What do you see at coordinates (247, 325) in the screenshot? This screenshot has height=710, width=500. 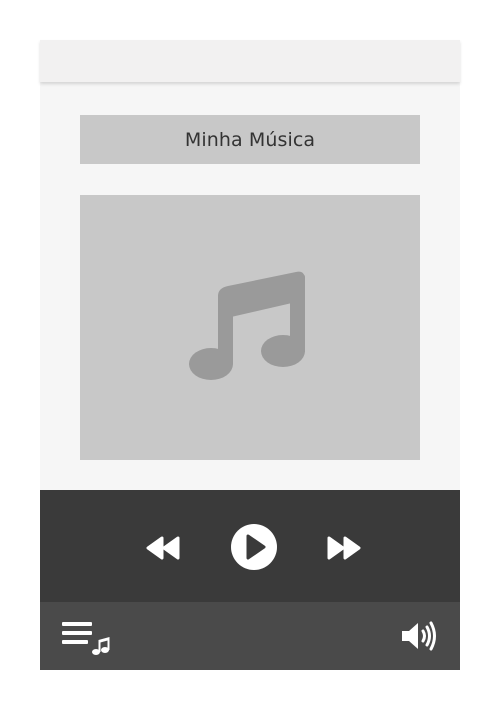 I see `music-note-icon` at bounding box center [247, 325].